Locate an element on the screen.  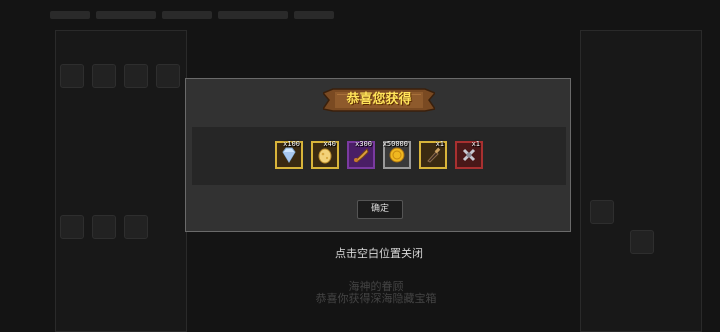
horn-icon is located at coordinates (361, 155).